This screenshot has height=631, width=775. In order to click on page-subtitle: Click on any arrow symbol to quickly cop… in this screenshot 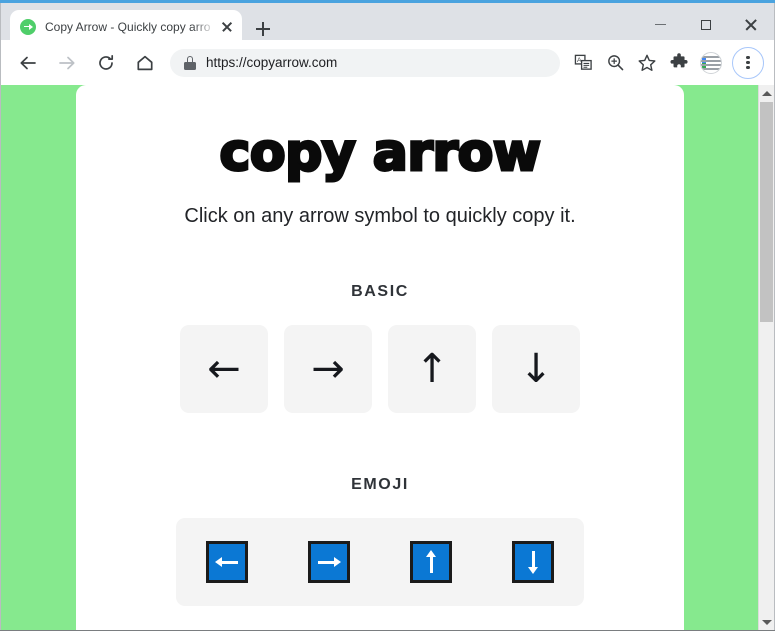, I will do `click(380, 216)`.